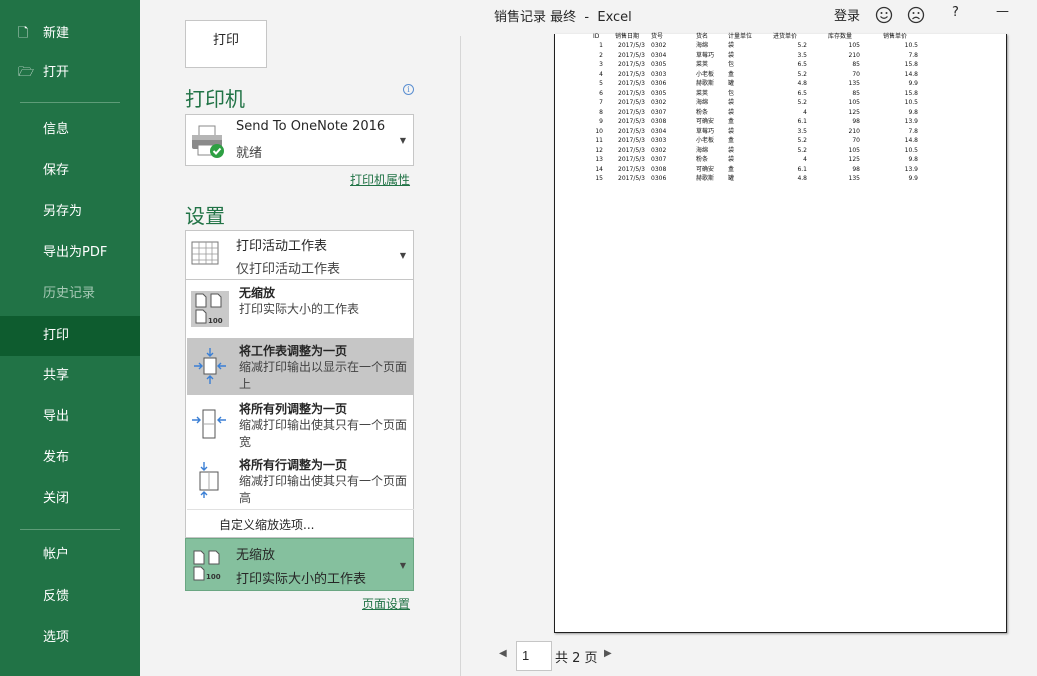 The height and width of the screenshot is (676, 1037). I want to click on sidebar-item-label: 新建, so click(56, 33).